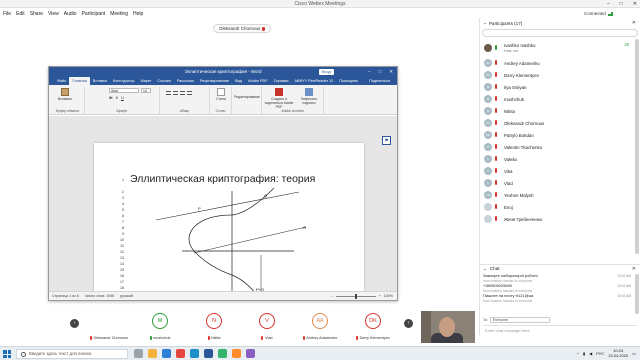  What do you see at coordinates (600, 353) in the screenshot?
I see `keyboard-language: РУС` at bounding box center [600, 353].